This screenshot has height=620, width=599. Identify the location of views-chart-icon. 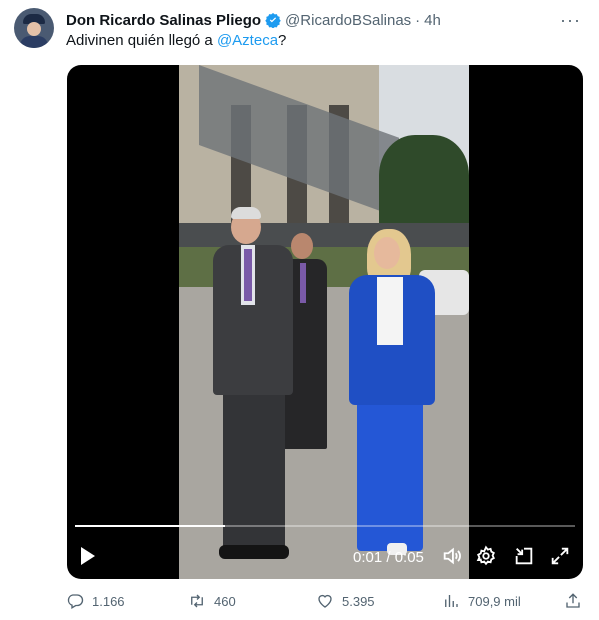
(451, 601).